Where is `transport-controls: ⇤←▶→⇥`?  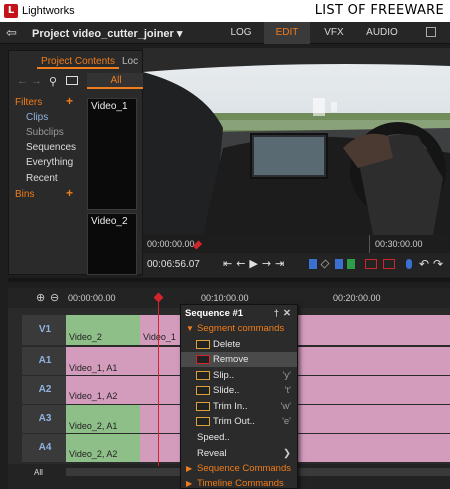 transport-controls: ⇤←▶→⇥ is located at coordinates (255, 263).